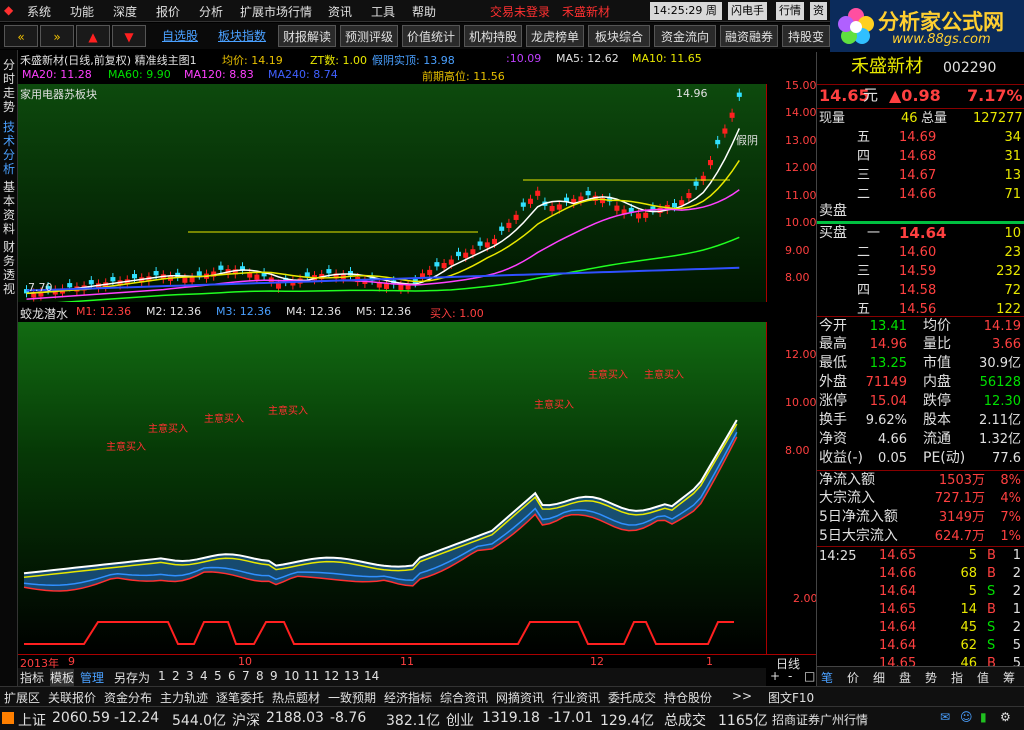 This screenshot has height=730, width=1024. I want to click on tab-template: 模板, so click(62, 677).